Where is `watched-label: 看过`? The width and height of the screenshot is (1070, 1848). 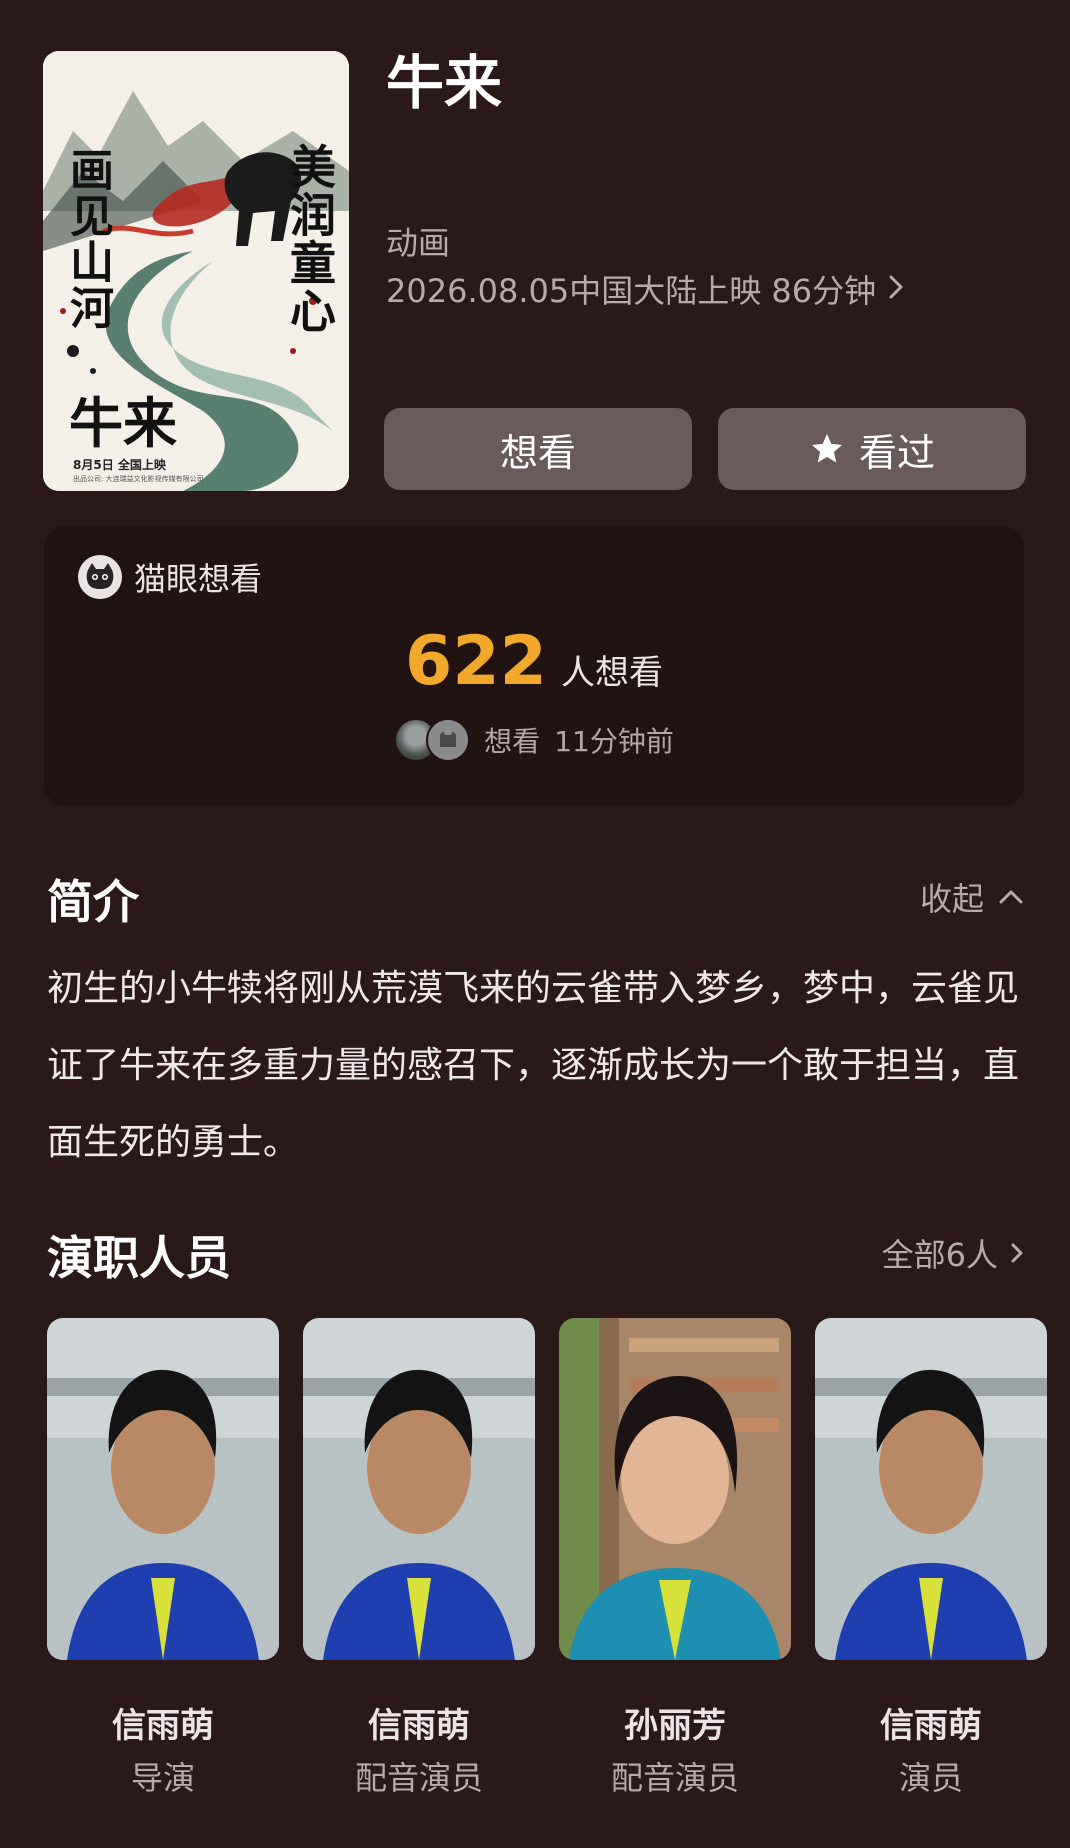 watched-label: 看过 is located at coordinates (896, 453).